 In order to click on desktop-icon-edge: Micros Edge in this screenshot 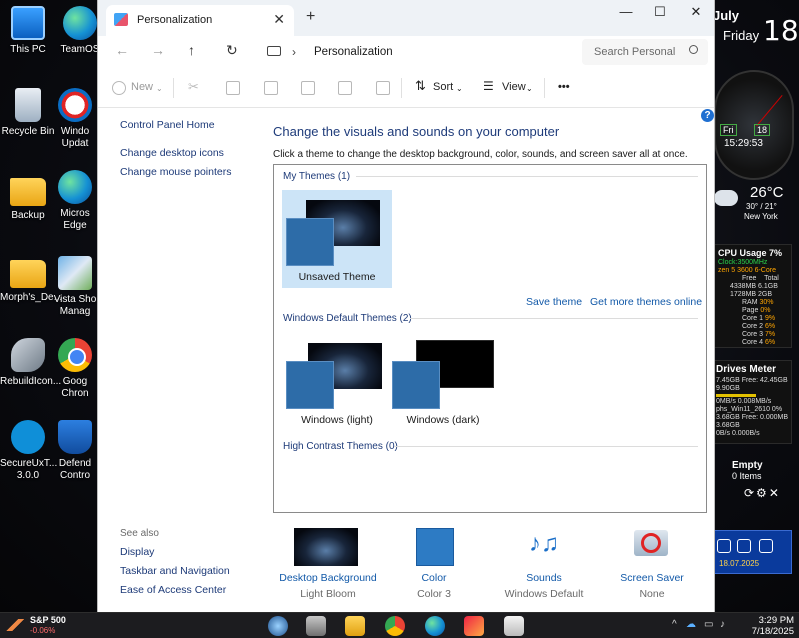, I will do `click(75, 201)`.